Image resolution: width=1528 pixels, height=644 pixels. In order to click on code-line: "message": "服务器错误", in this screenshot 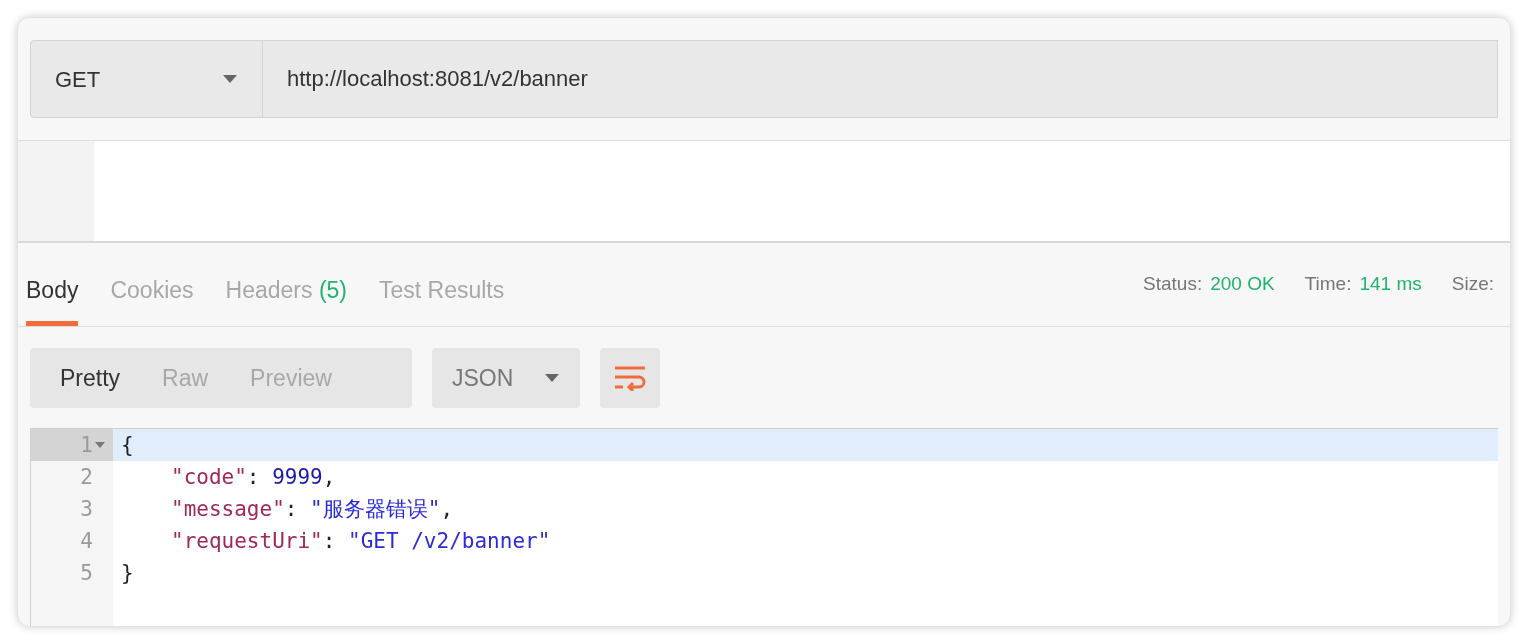, I will do `click(312, 509)`.